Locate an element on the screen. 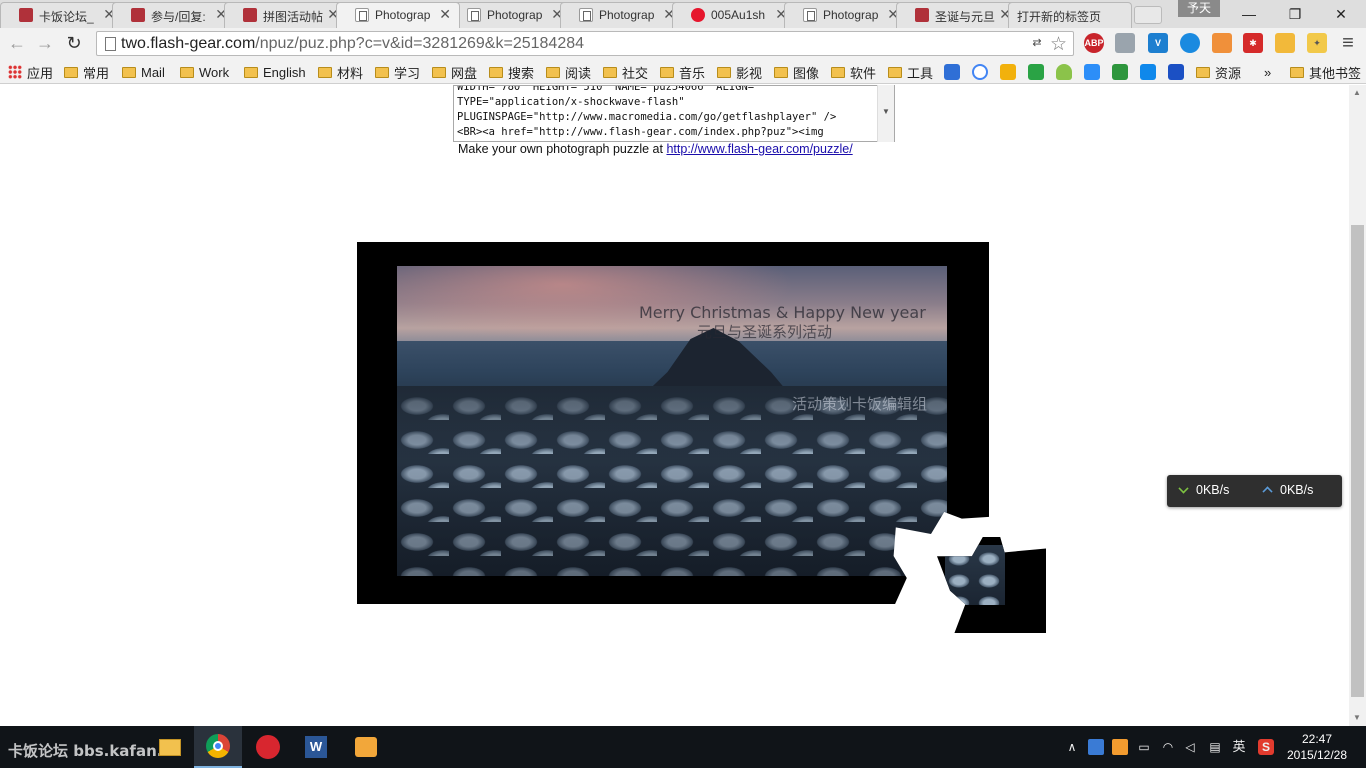 Image resolution: width=1366 pixels, height=768 pixels. package-icon is located at coordinates (366, 747).